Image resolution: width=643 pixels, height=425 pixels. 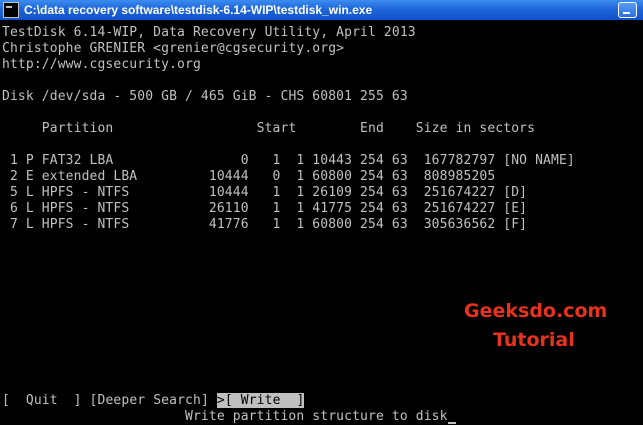 I want to click on deeper-search-button: [Deeper Search], so click(x=149, y=400).